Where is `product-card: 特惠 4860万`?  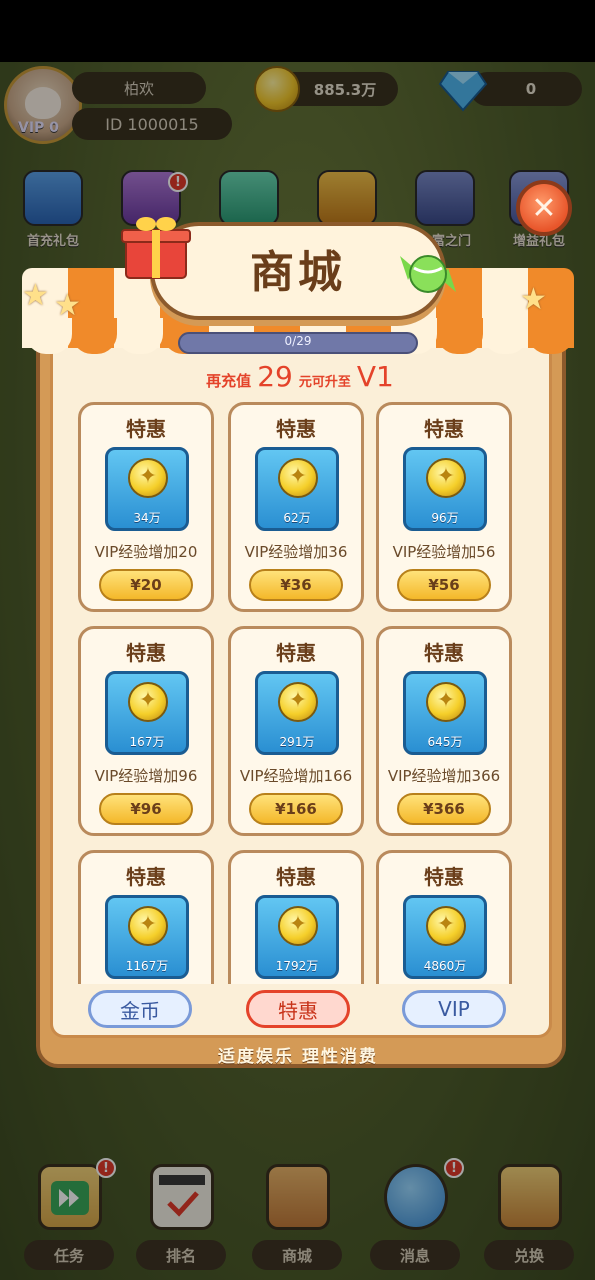
product-card: 特惠 4860万 is located at coordinates (444, 917).